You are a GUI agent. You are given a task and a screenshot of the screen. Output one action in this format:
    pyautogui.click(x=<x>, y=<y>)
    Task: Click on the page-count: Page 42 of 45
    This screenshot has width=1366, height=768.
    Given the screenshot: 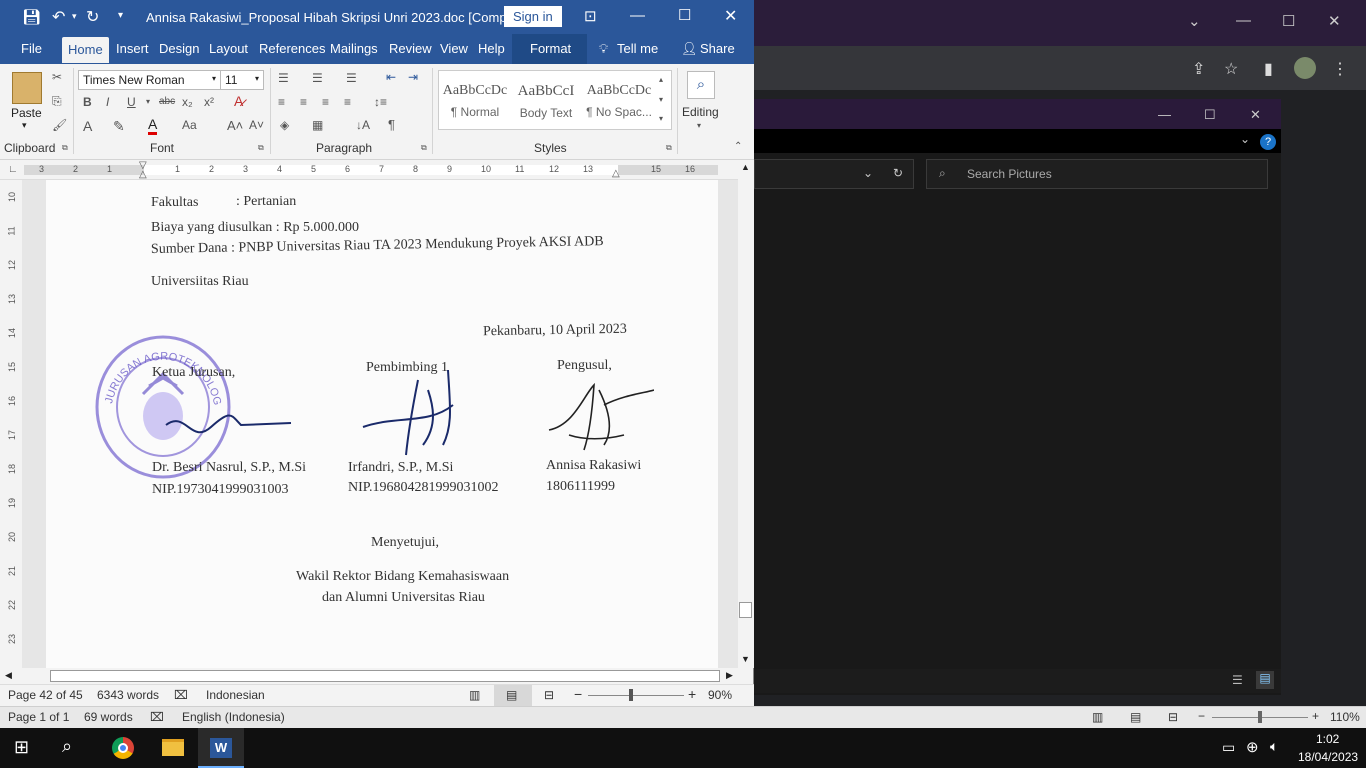 What is the action you would take?
    pyautogui.click(x=45, y=695)
    